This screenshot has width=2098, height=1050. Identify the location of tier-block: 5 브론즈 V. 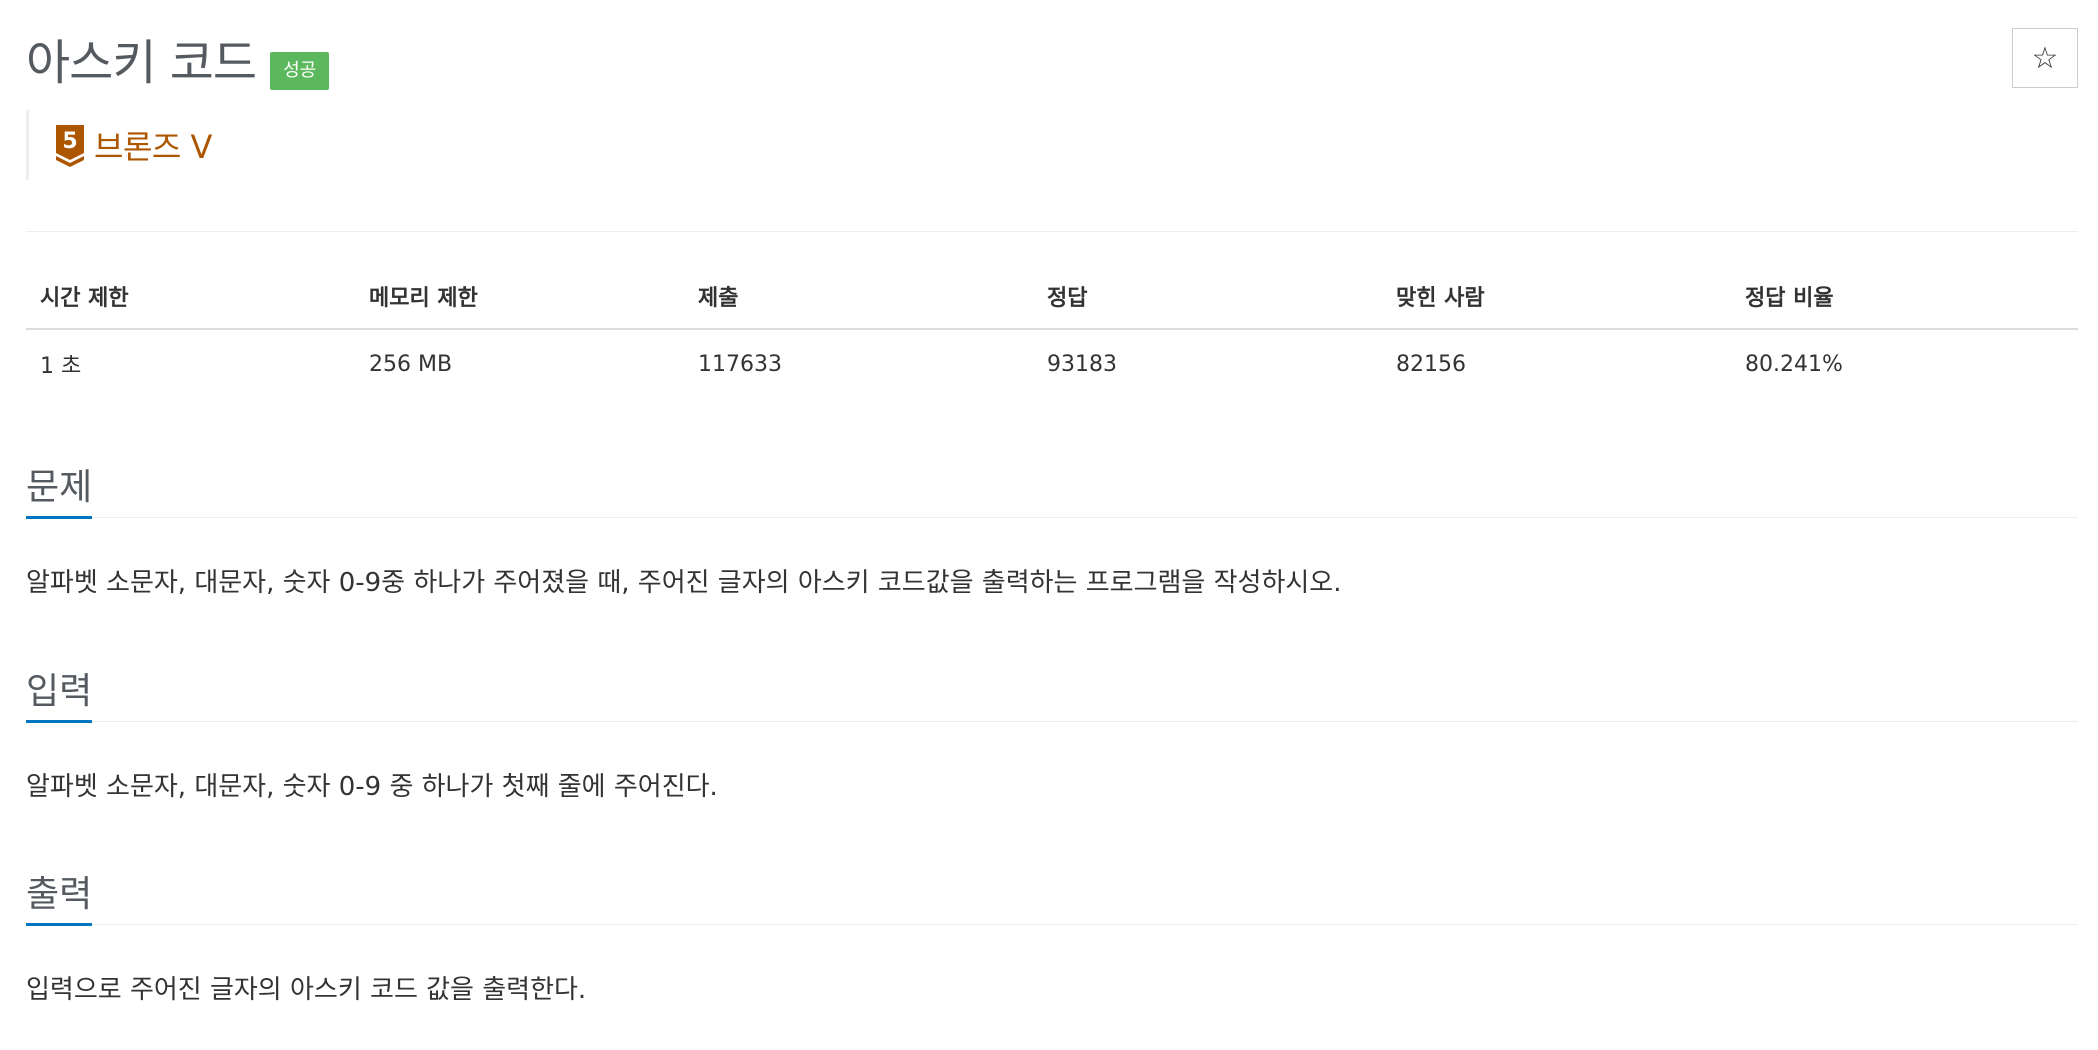
(119, 145).